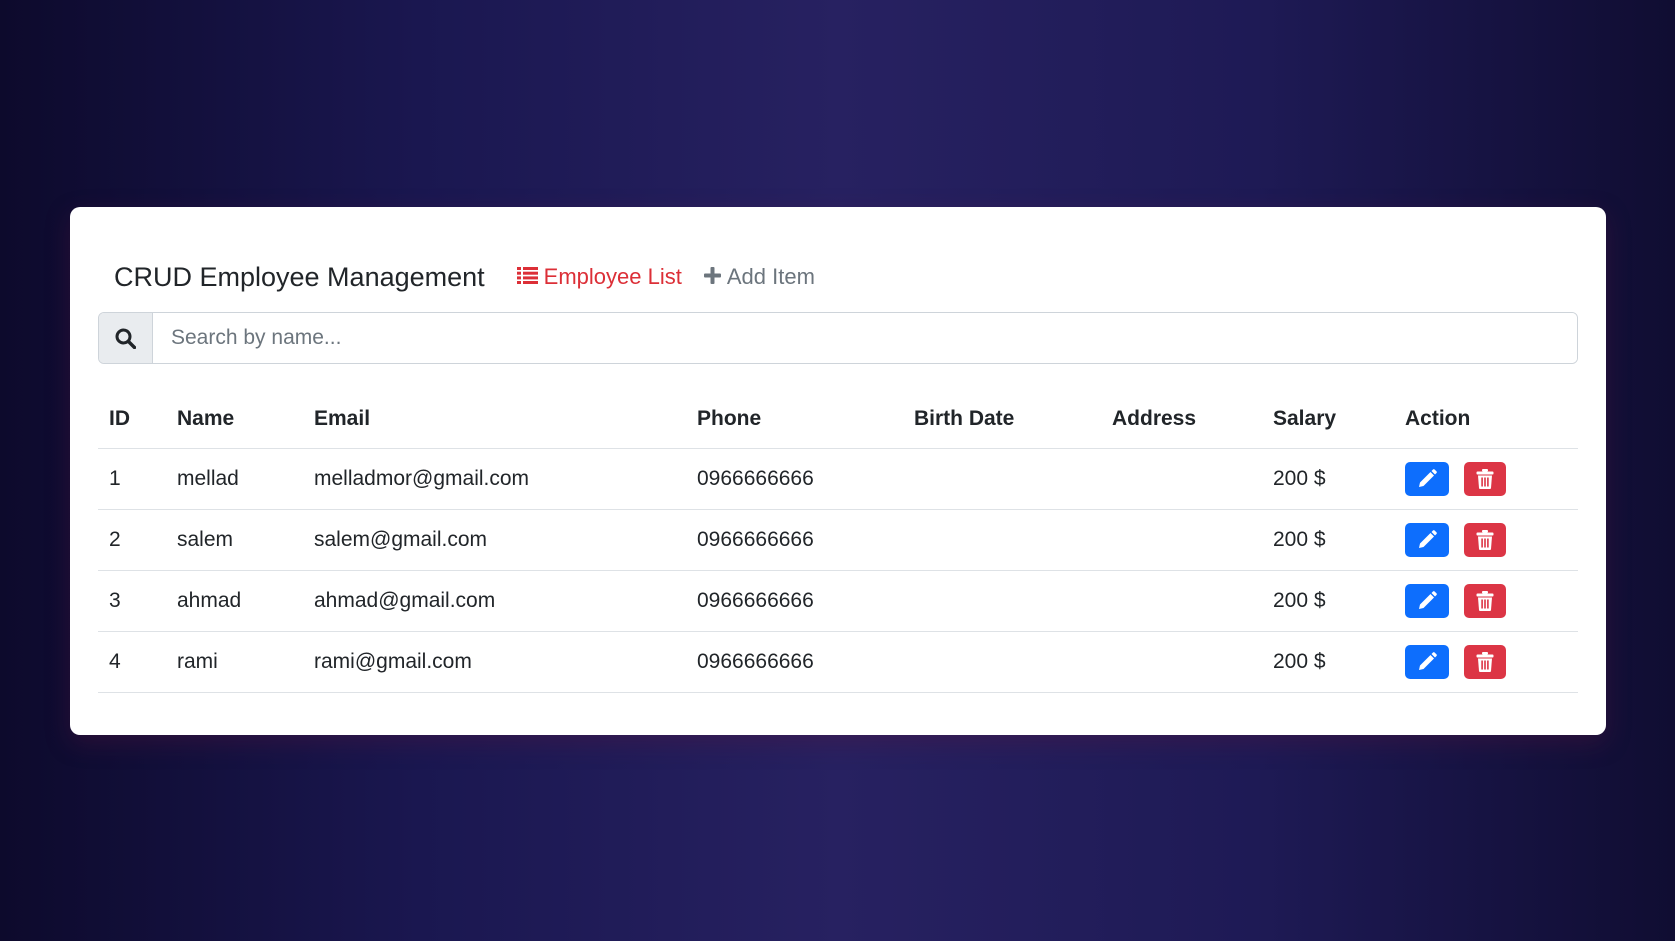  I want to click on column-header-email: Email, so click(494, 419).